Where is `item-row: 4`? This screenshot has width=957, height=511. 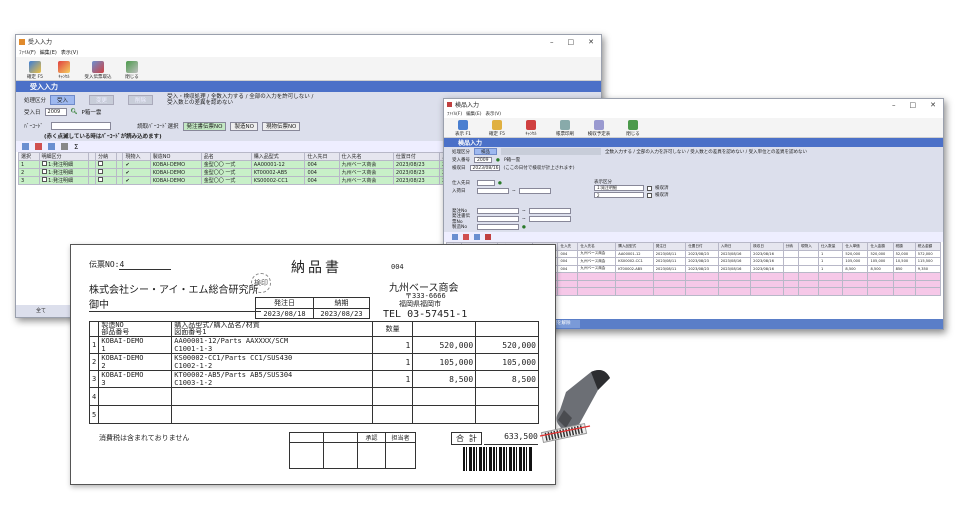 item-row: 4 is located at coordinates (313, 396).